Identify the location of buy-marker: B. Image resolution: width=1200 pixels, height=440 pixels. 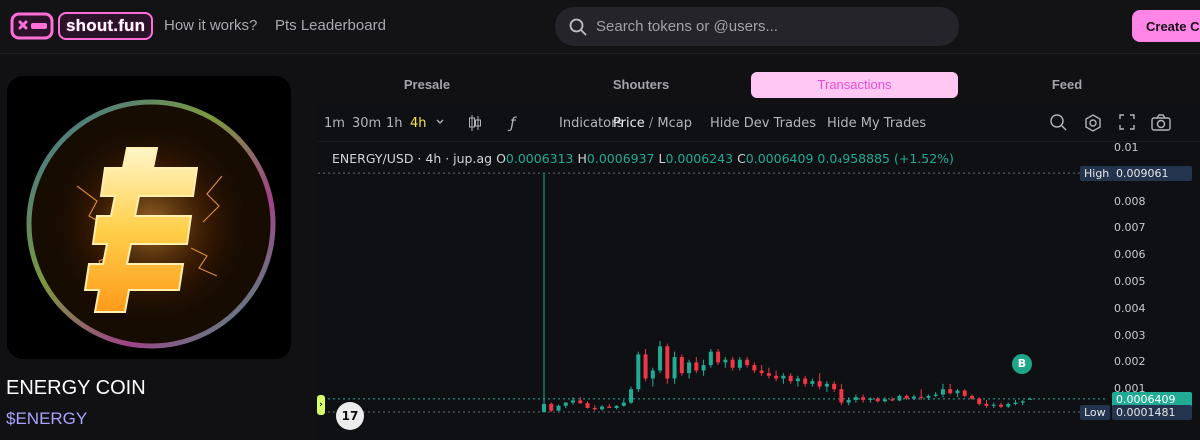
(1022, 364).